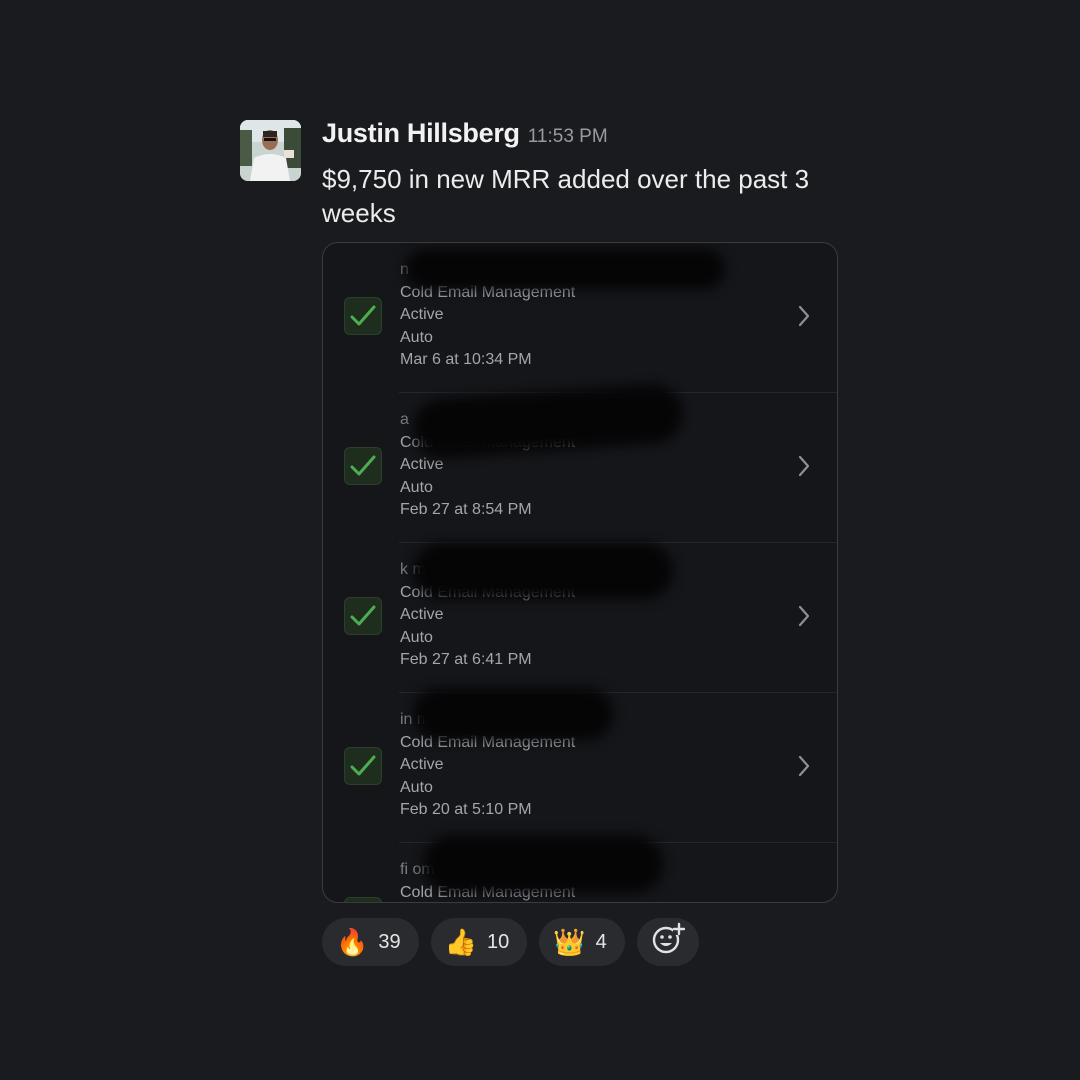 The image size is (1080, 1080). Describe the element at coordinates (466, 509) in the screenshot. I see `row-date: Feb 27 at 8:54 PM` at that location.